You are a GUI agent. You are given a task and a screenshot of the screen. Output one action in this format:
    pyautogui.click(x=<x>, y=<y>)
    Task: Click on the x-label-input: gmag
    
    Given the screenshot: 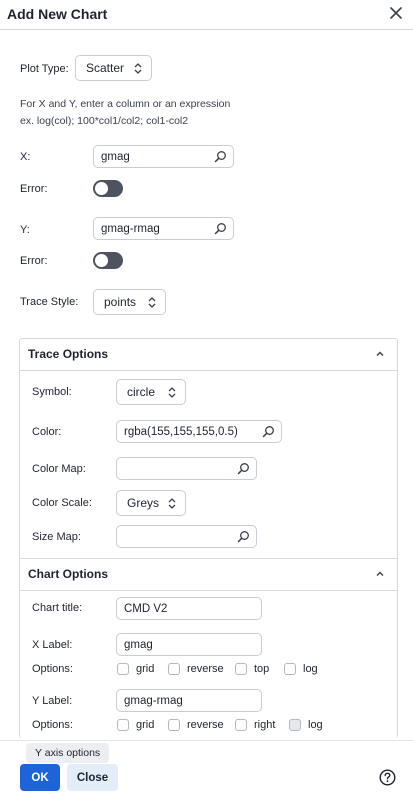 What is the action you would take?
    pyautogui.click(x=189, y=644)
    